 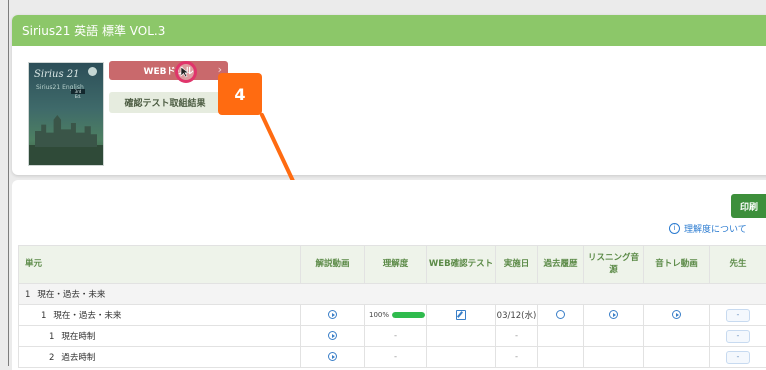 What do you see at coordinates (715, 228) in the screenshot?
I see `comprehension-info-label: 理解度について` at bounding box center [715, 228].